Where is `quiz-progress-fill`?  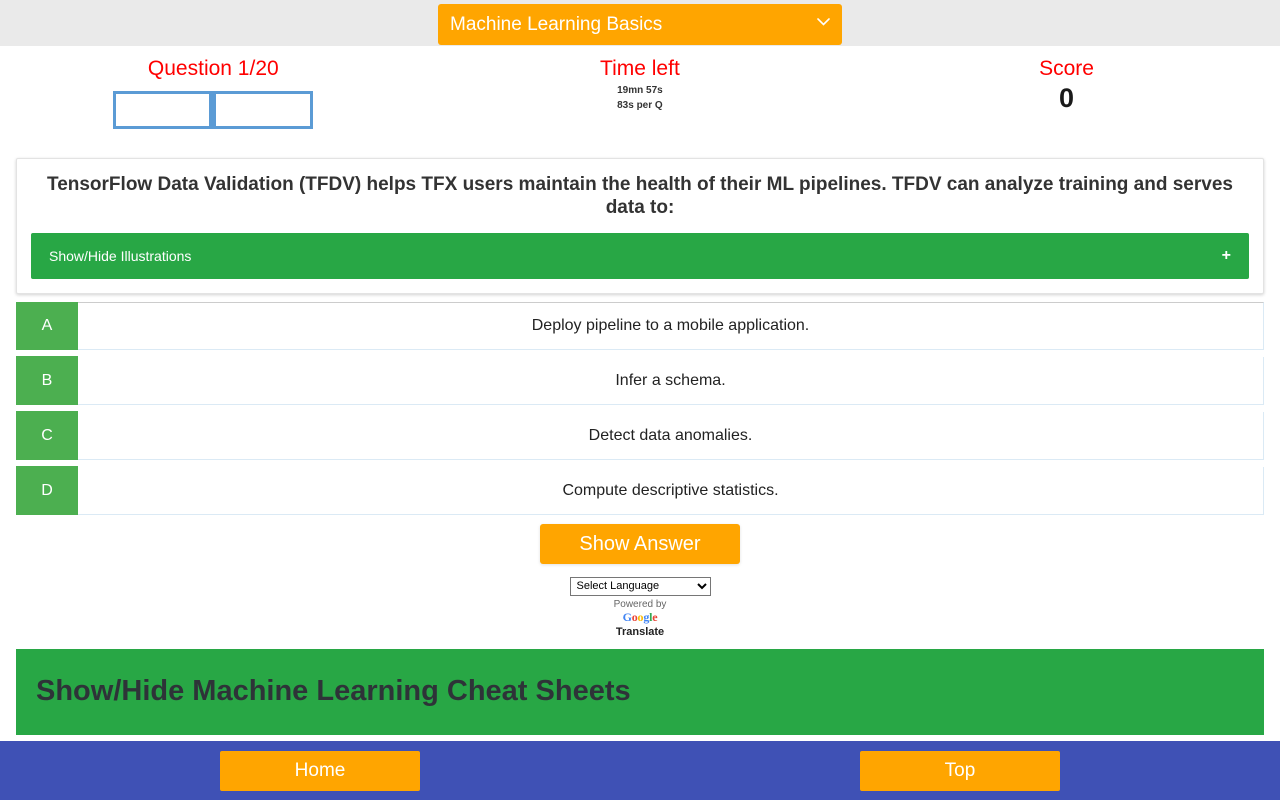
quiz-progress-fill is located at coordinates (166, 110).